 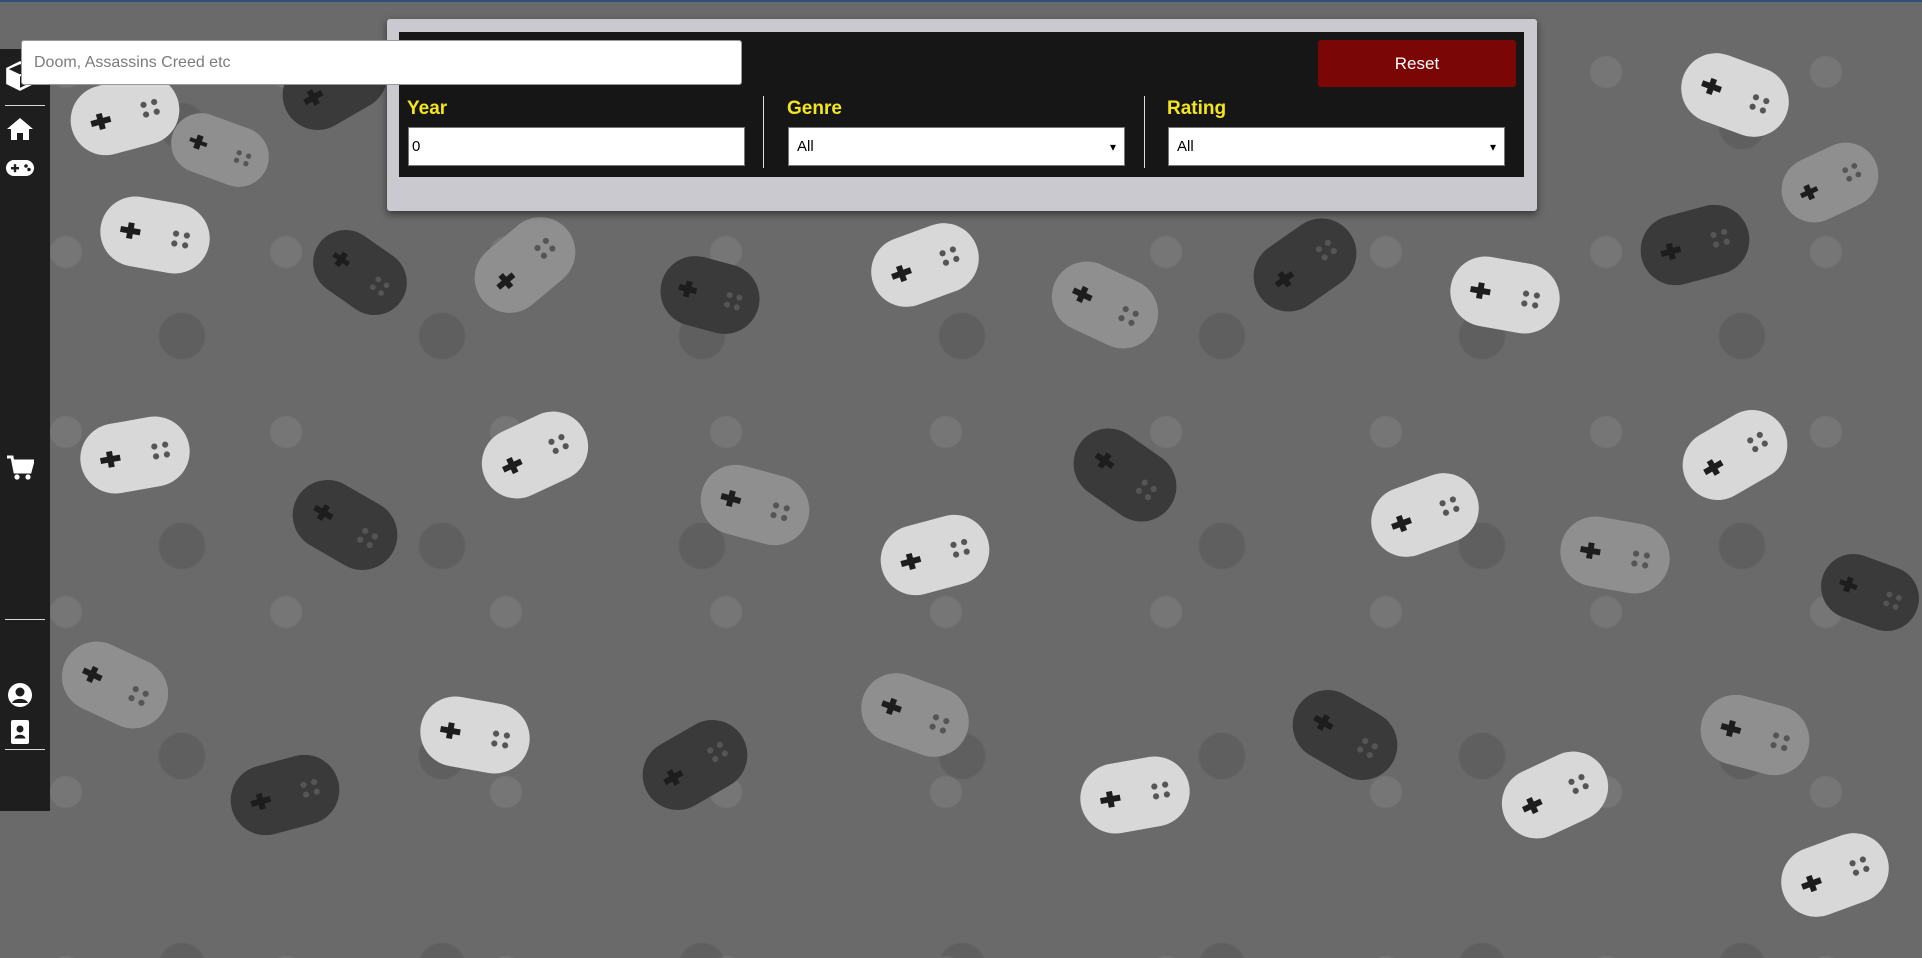 What do you see at coordinates (956, 146) in the screenshot?
I see `genre-select: All ▾` at bounding box center [956, 146].